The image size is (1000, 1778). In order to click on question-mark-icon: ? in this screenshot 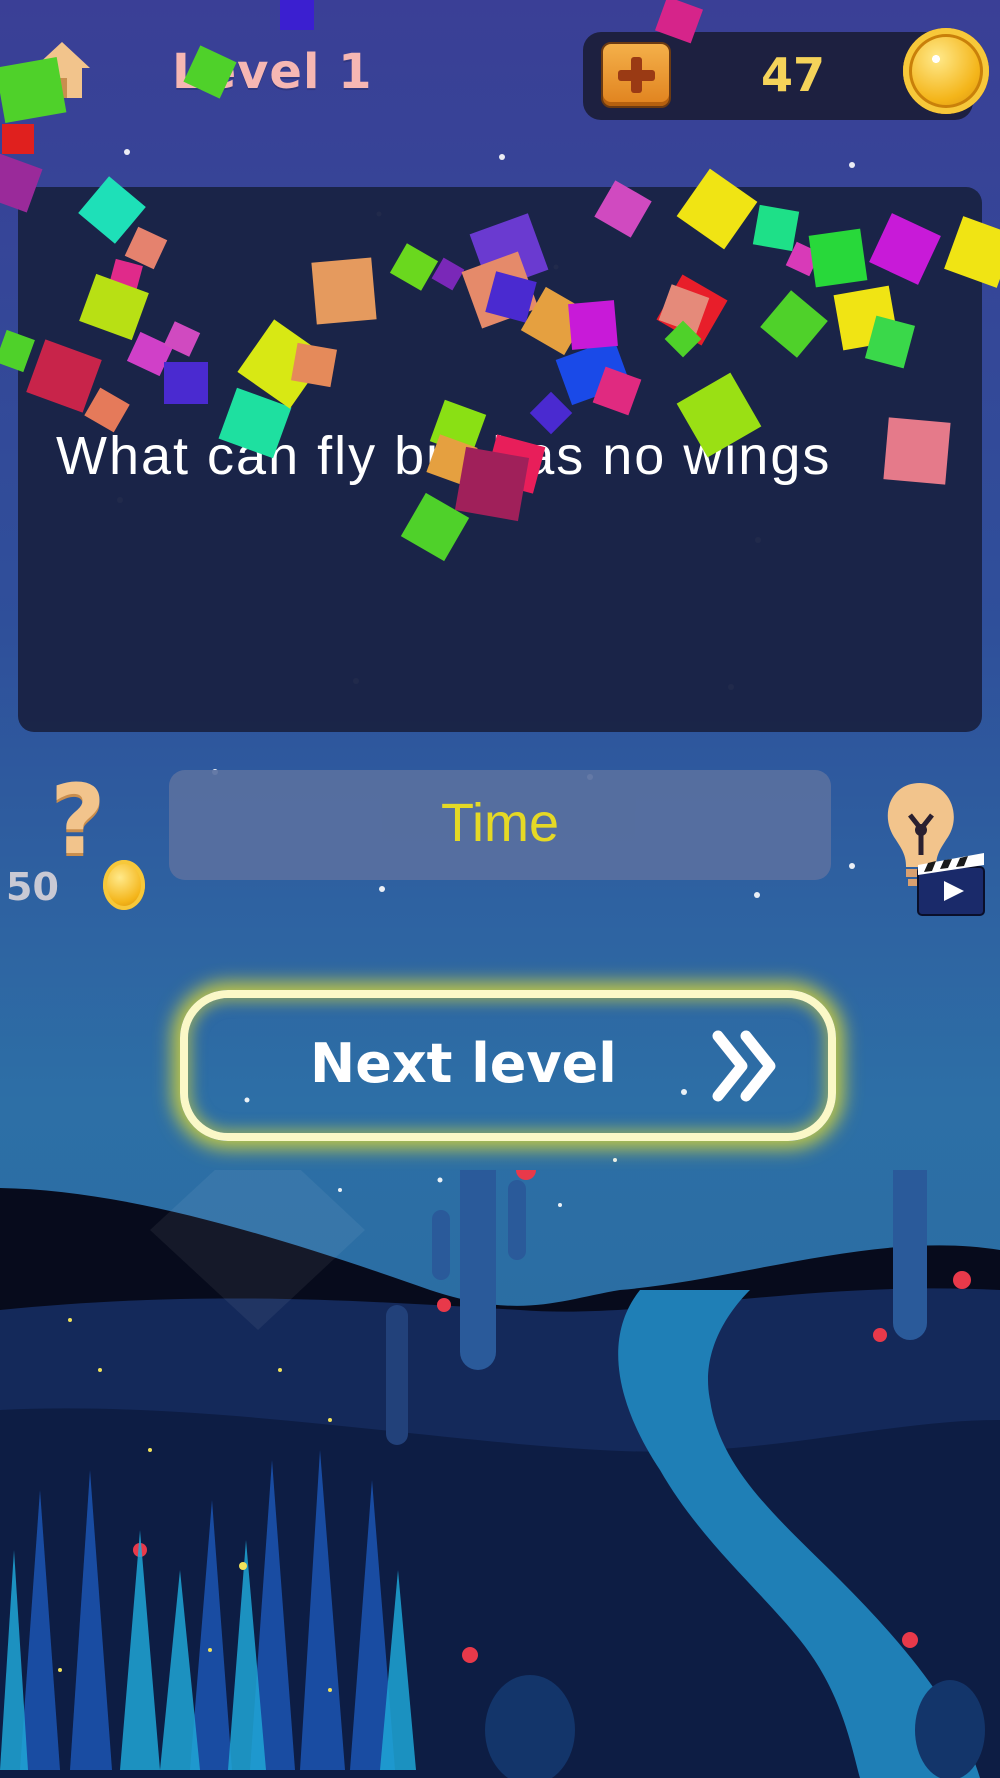, I will do `click(78, 820)`.